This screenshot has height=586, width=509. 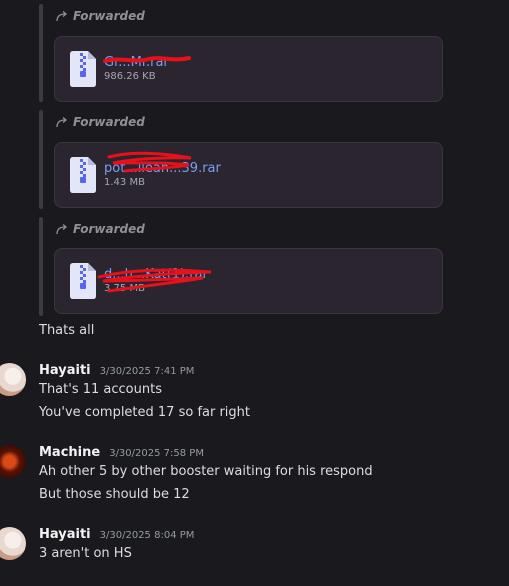 What do you see at coordinates (85, 553) in the screenshot?
I see `message-text: 3 aren't on HS` at bounding box center [85, 553].